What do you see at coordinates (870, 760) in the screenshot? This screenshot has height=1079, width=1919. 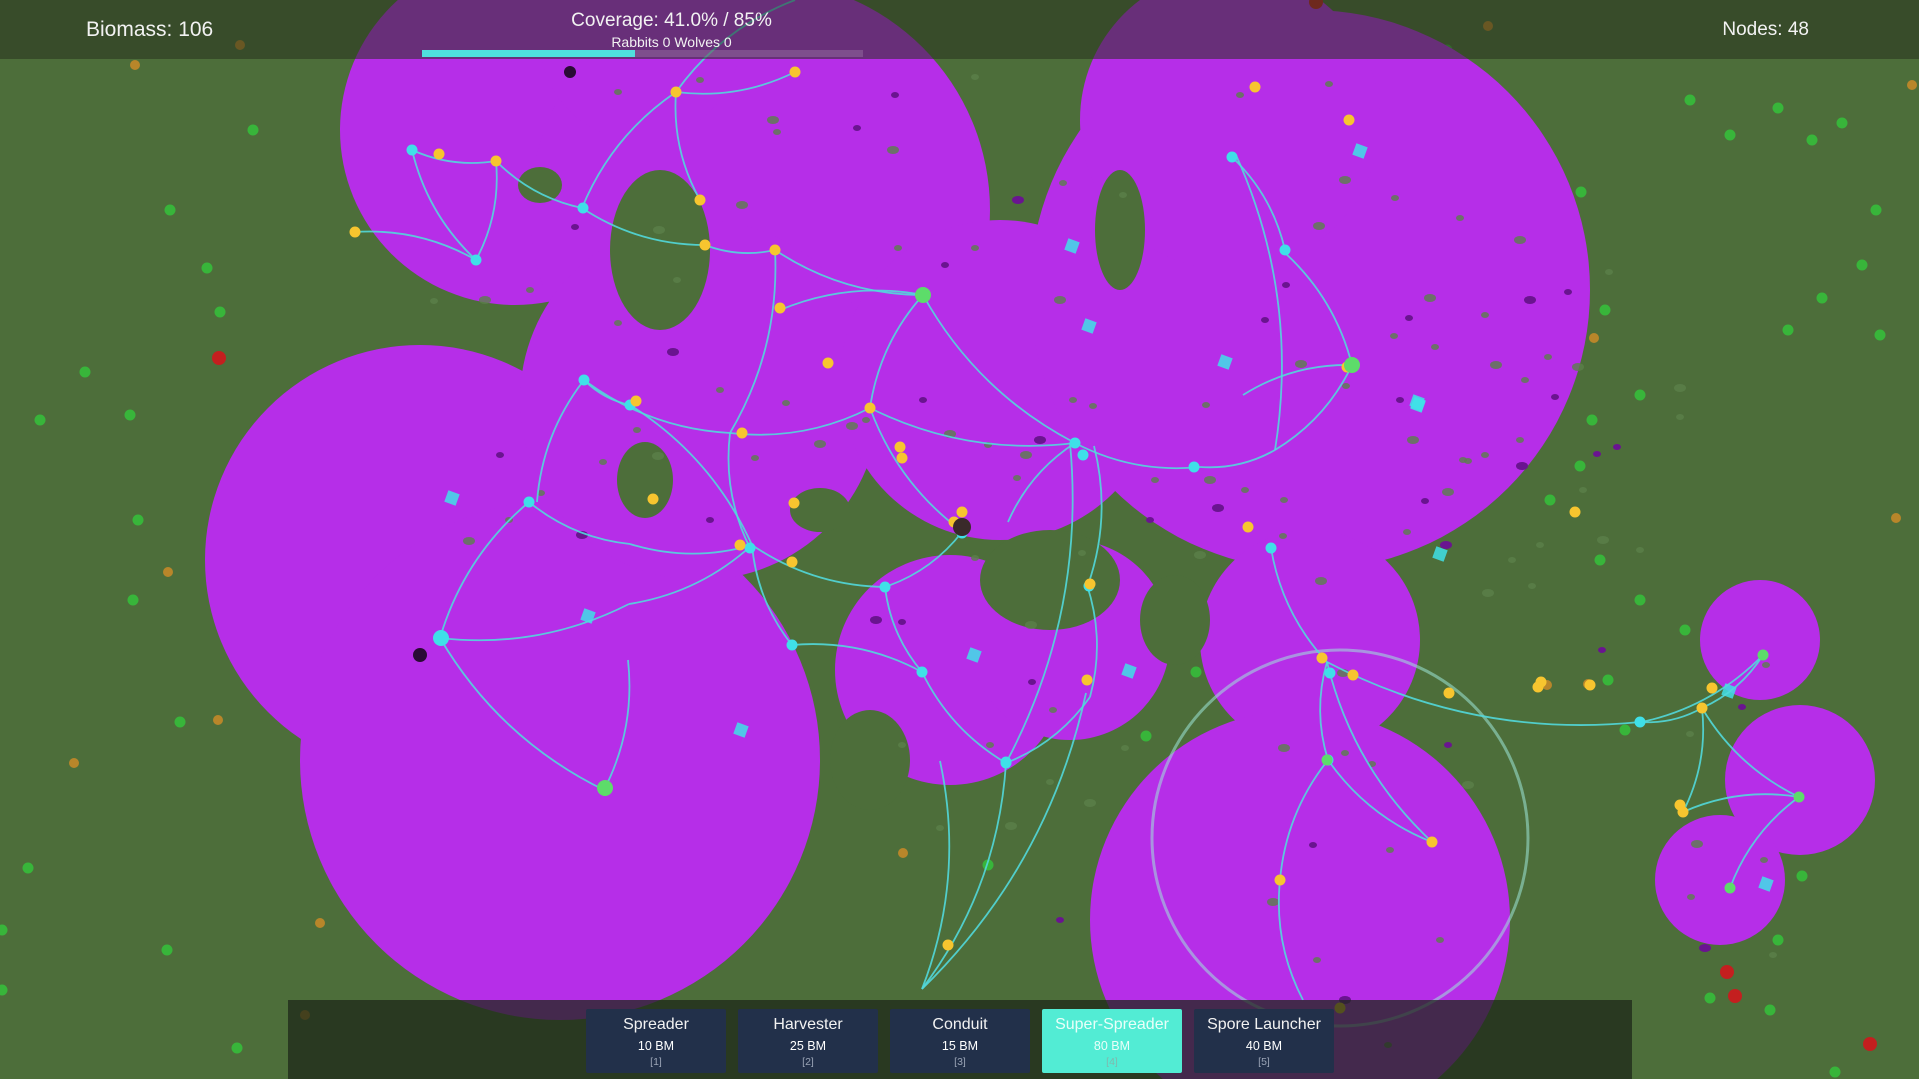 I see `ground-gap` at bounding box center [870, 760].